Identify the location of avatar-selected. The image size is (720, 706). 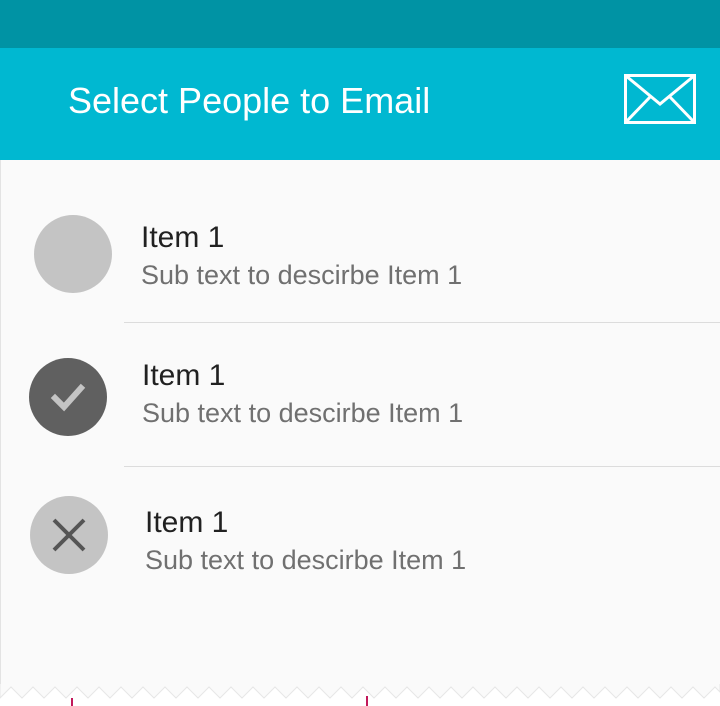
(68, 397).